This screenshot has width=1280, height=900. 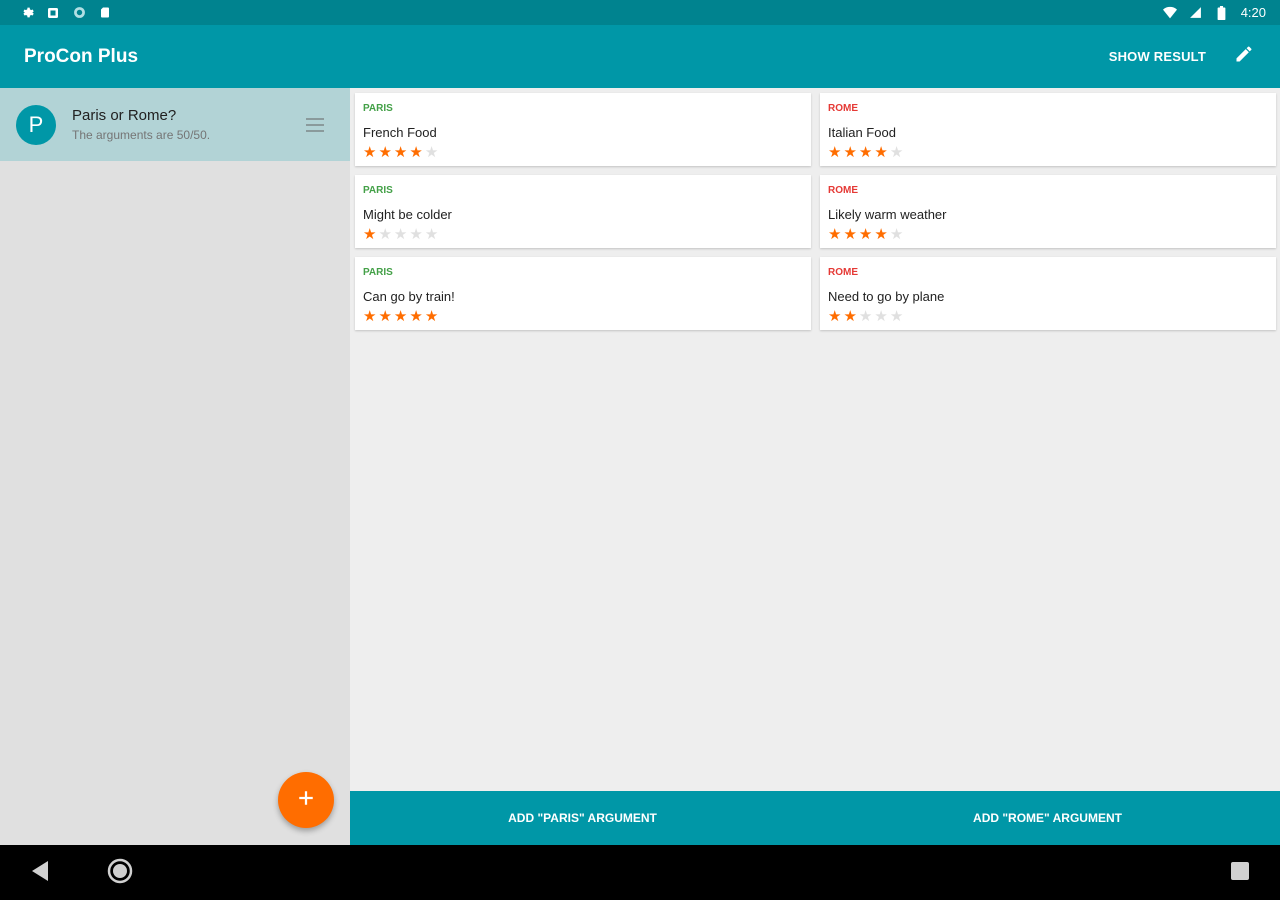 I want to click on argument-text: Italian Food, so click(x=862, y=132).